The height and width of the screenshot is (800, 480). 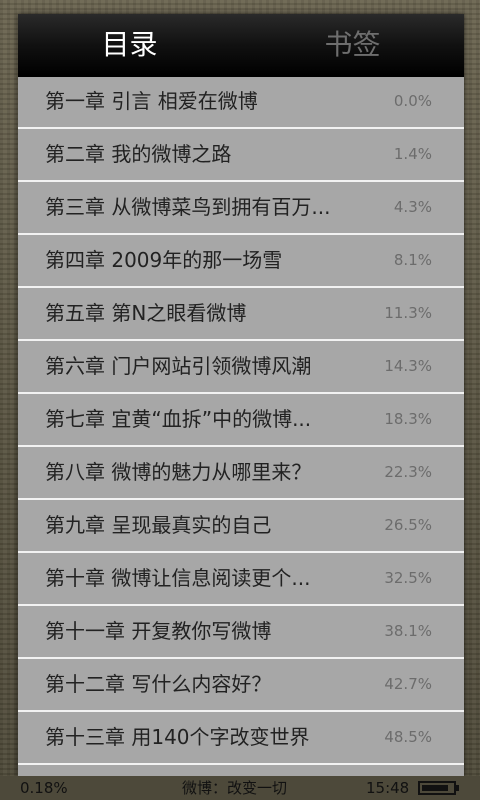 What do you see at coordinates (408, 578) in the screenshot?
I see `chapter-percent: 32.5%` at bounding box center [408, 578].